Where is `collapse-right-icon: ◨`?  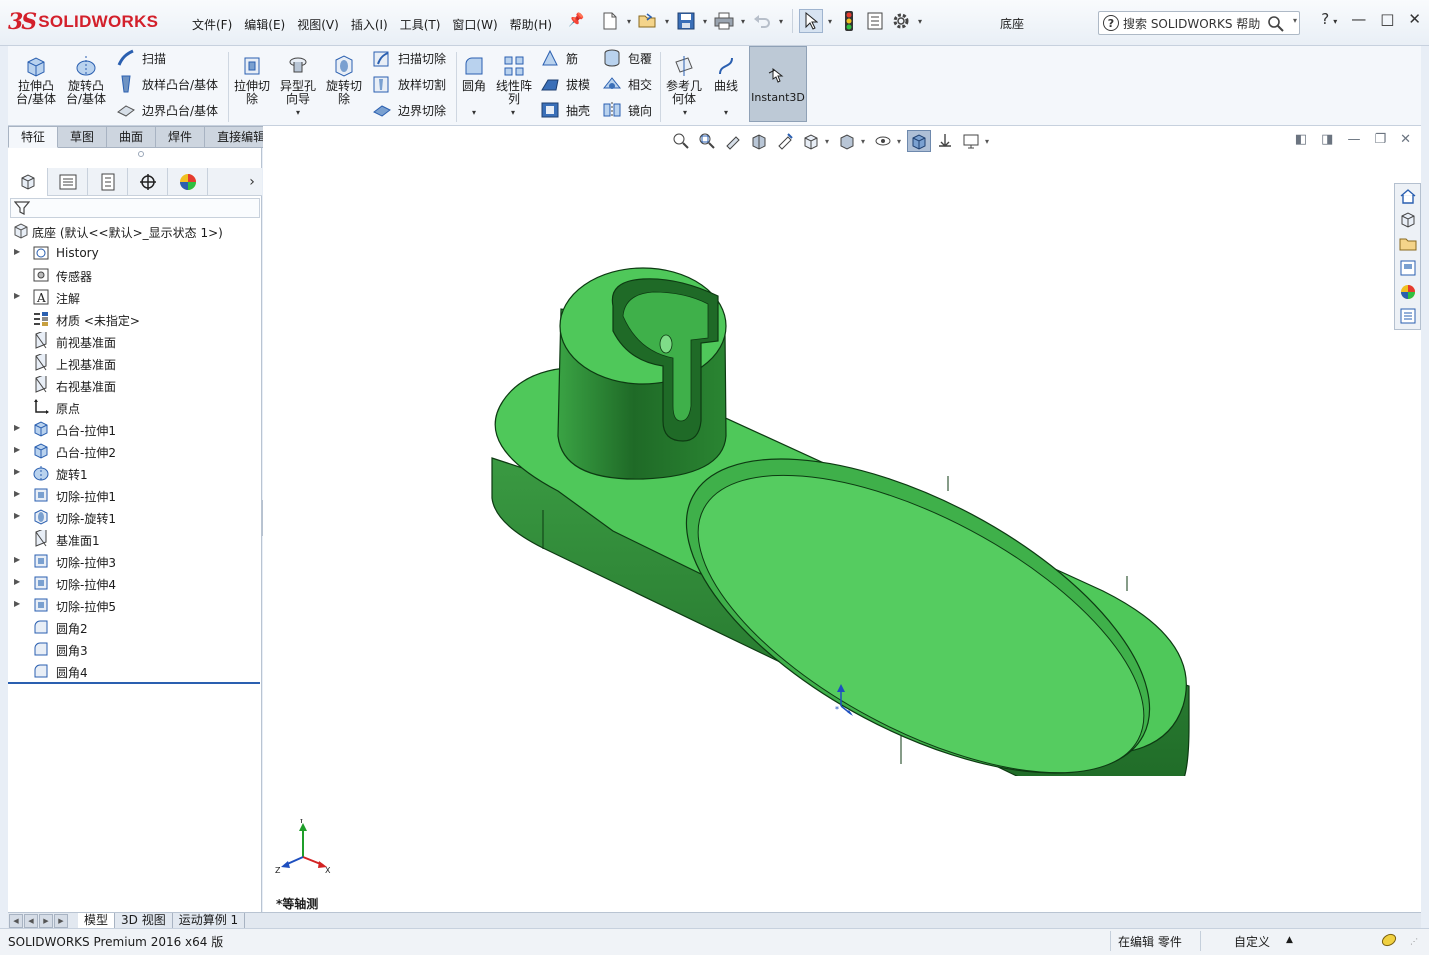
collapse-right-icon: ◨ is located at coordinates (1327, 139).